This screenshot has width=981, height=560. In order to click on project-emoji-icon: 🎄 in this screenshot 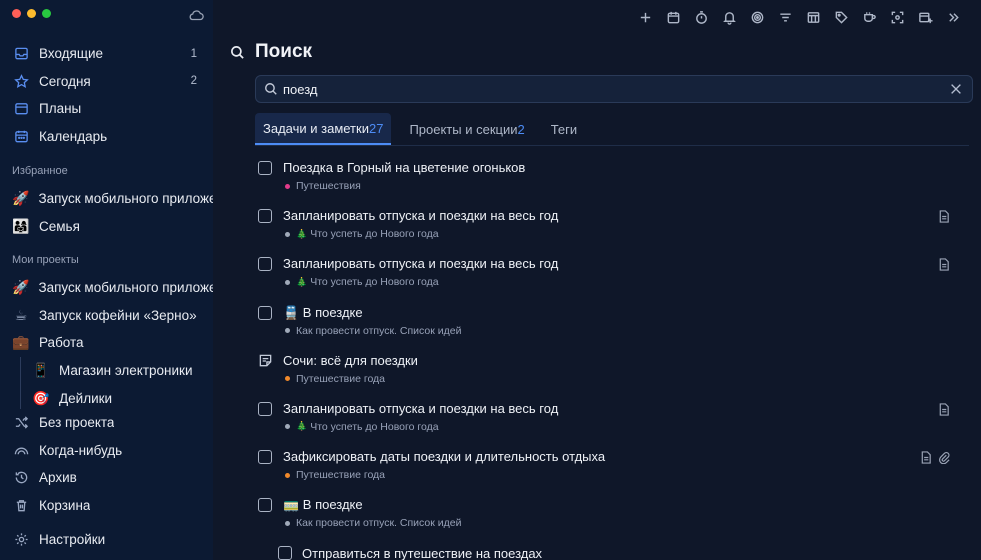, I will do `click(302, 281)`.